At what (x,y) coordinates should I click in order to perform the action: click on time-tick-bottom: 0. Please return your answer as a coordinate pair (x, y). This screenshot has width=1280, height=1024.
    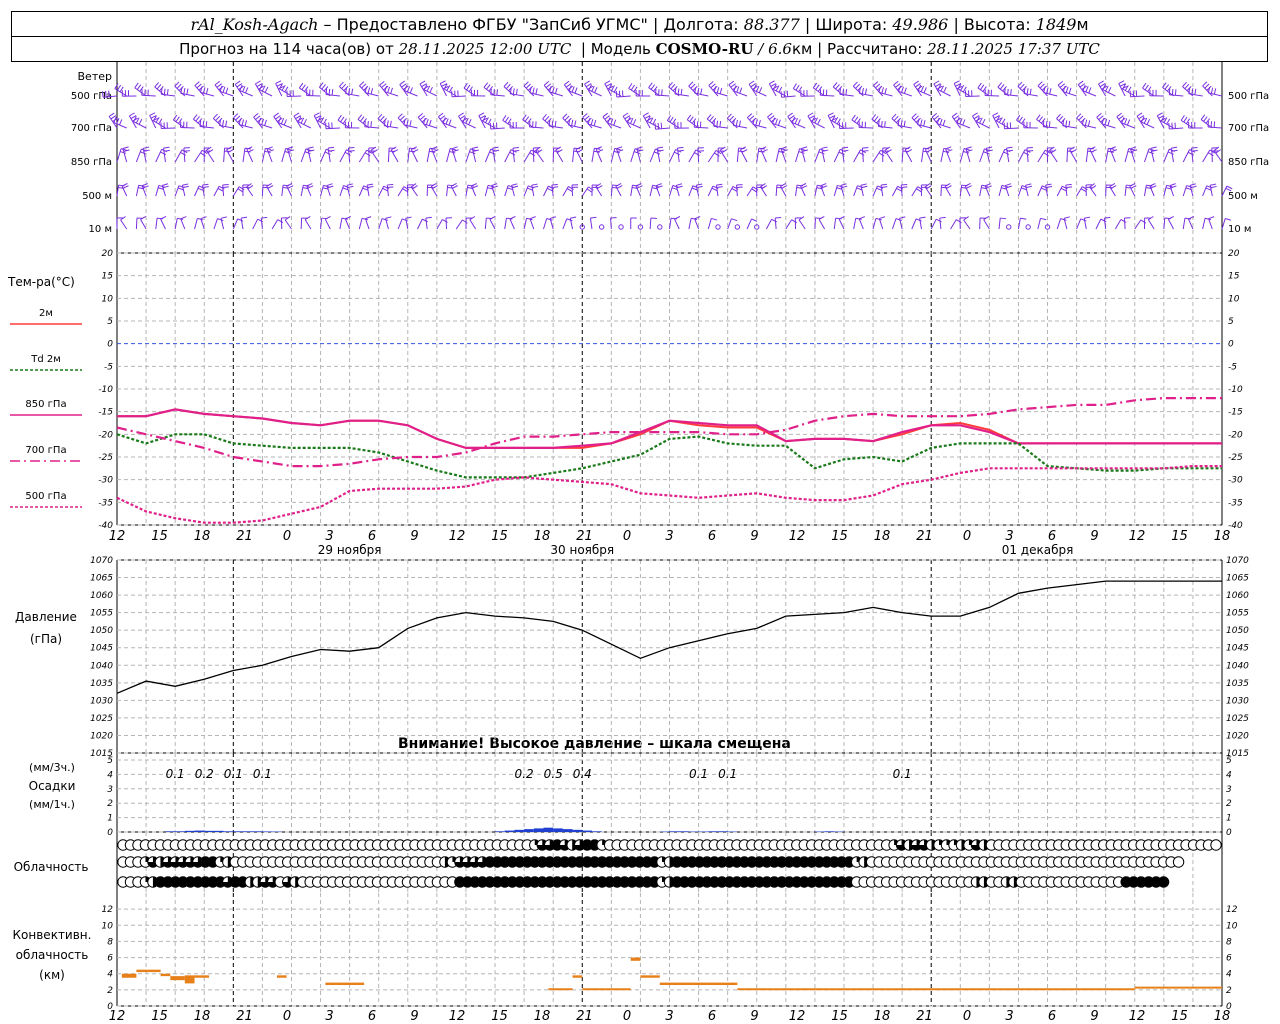
    Looking at the image, I should click on (627, 1016).